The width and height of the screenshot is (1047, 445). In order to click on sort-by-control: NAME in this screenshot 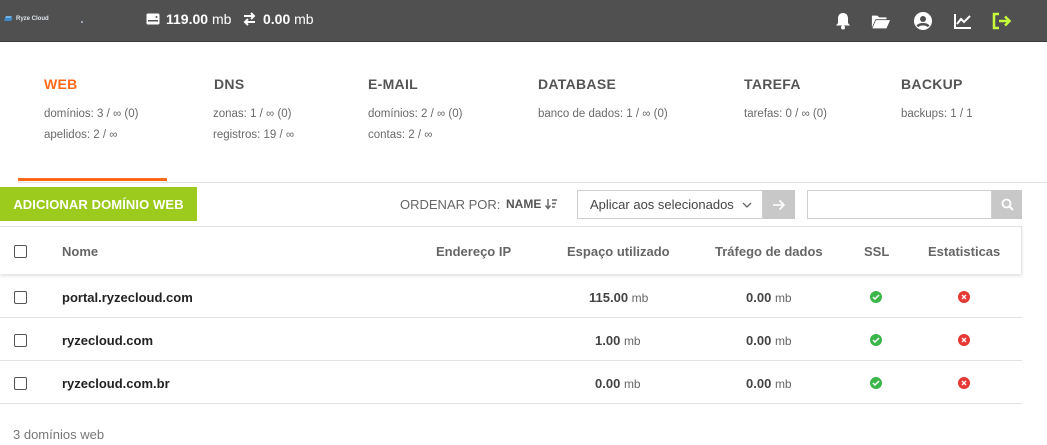, I will do `click(532, 204)`.